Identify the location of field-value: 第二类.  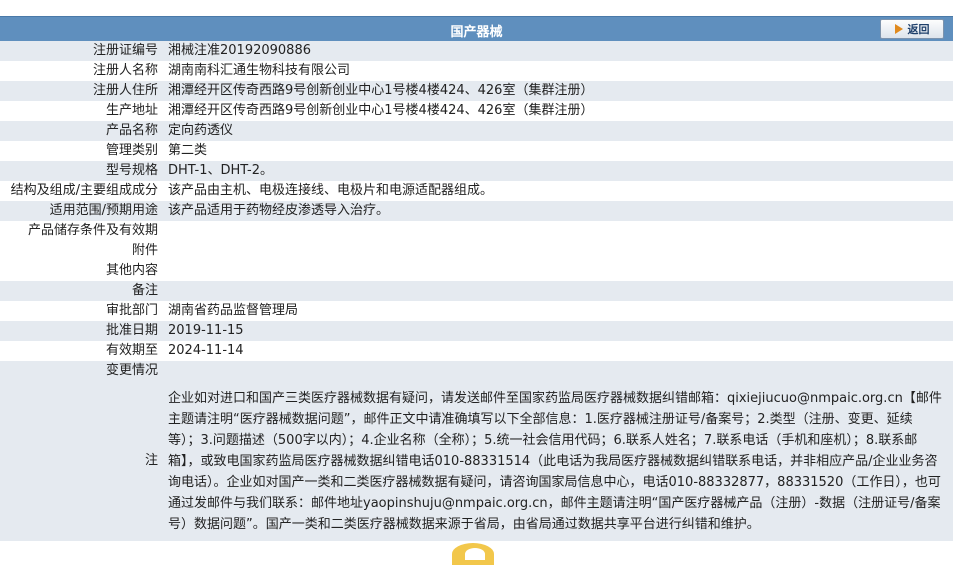
(558, 151).